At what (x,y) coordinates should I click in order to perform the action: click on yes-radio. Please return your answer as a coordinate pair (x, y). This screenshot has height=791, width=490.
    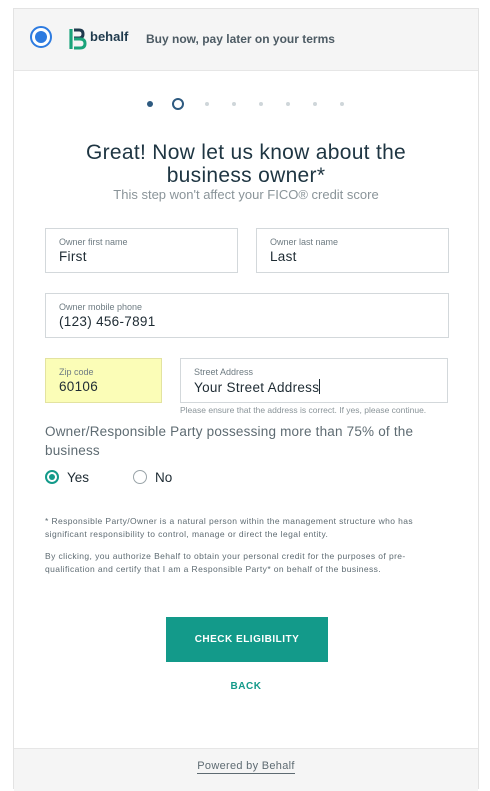
    Looking at the image, I should click on (52, 477).